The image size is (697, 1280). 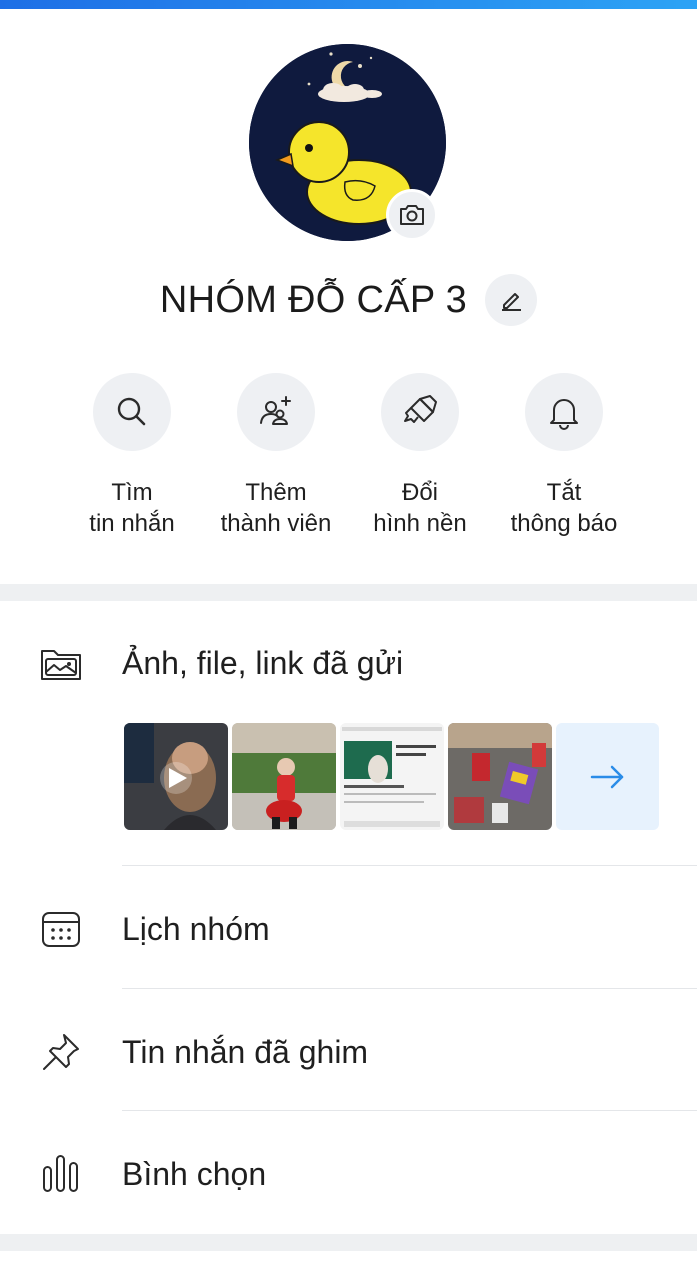 I want to click on change-background-label-line2: hình nền, so click(x=420, y=523).